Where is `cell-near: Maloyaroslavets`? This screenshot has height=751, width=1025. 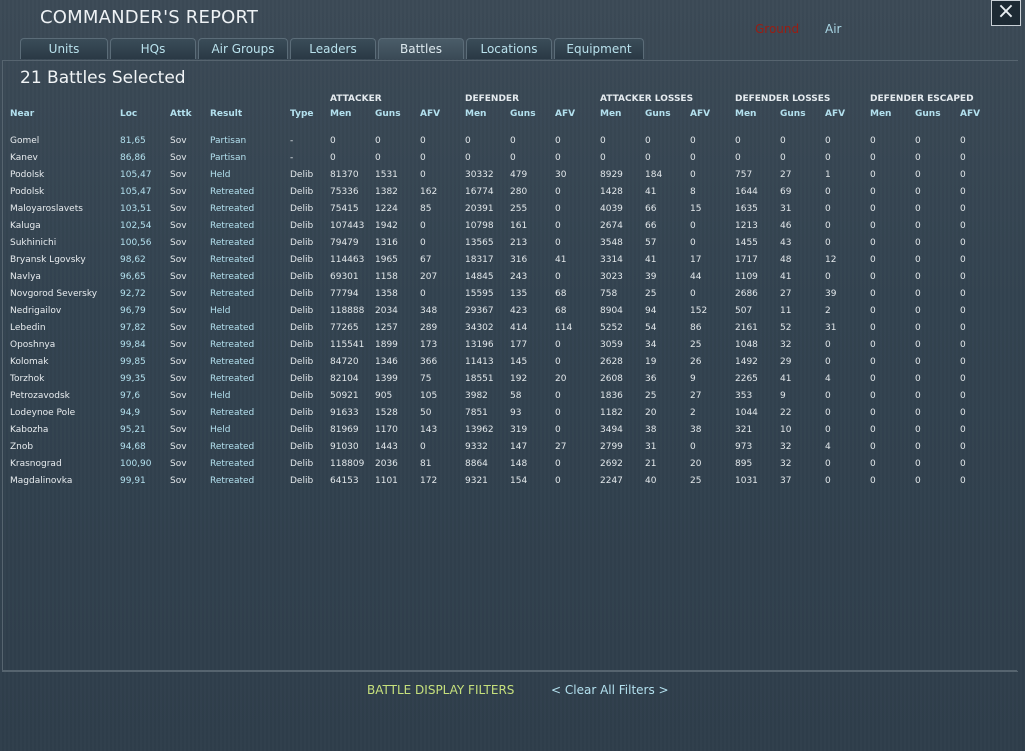 cell-near: Maloyaroslavets is located at coordinates (46, 209).